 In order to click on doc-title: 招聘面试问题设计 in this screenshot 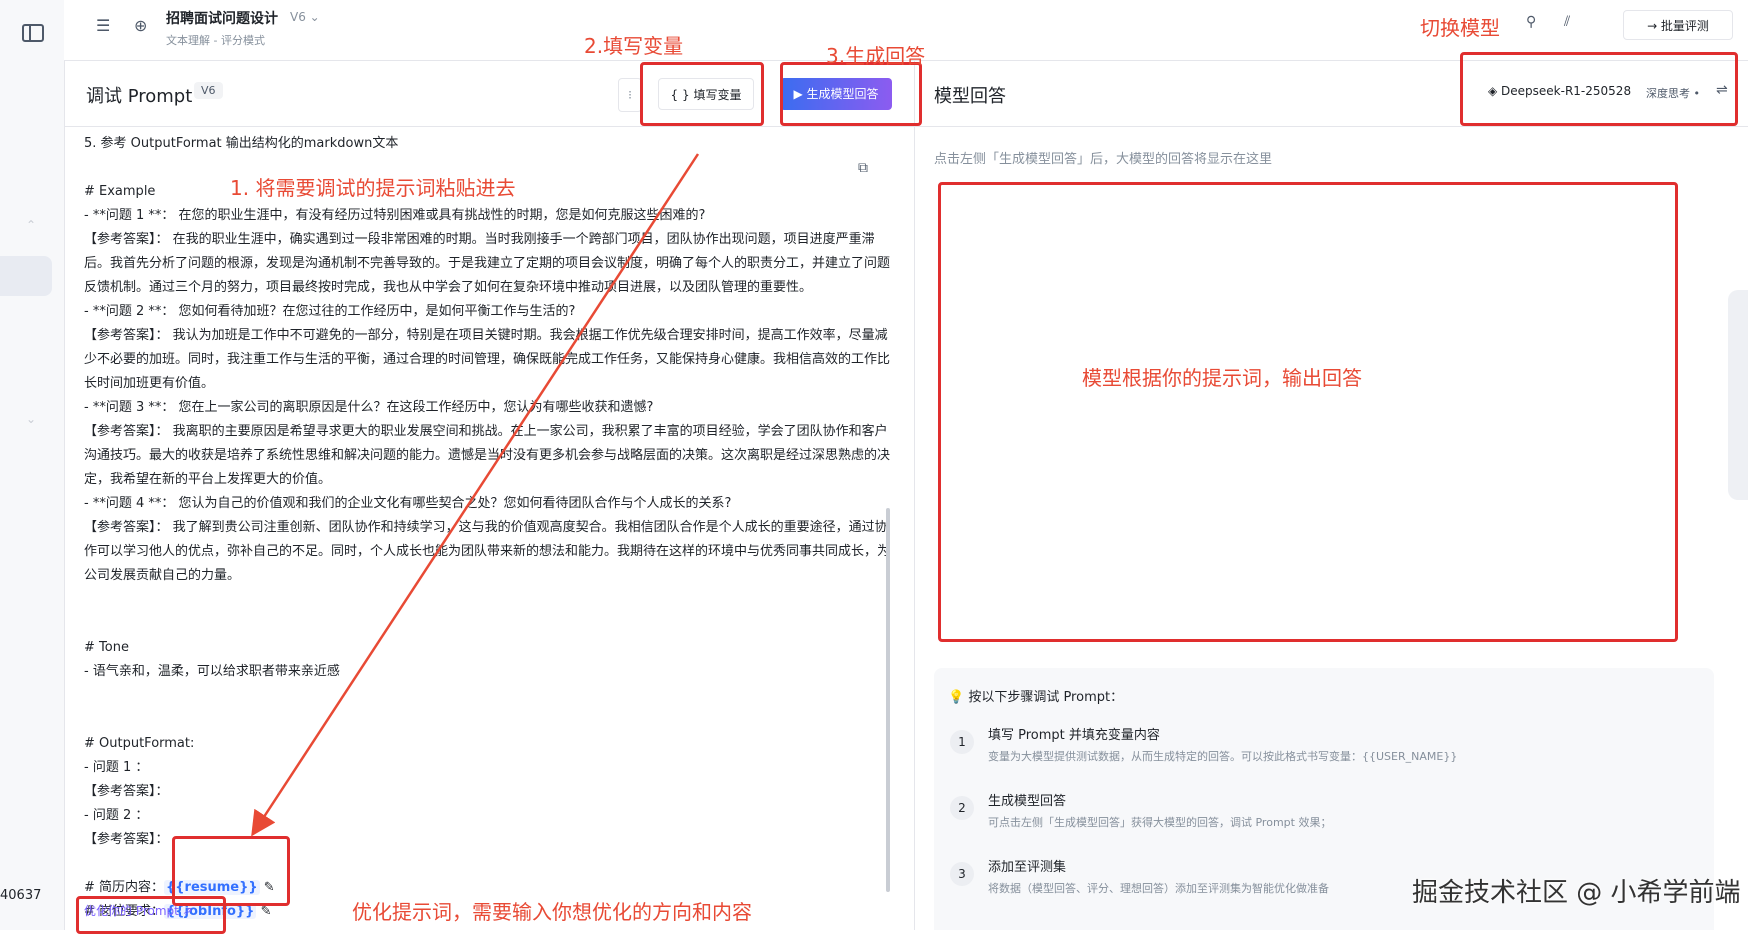, I will do `click(222, 19)`.